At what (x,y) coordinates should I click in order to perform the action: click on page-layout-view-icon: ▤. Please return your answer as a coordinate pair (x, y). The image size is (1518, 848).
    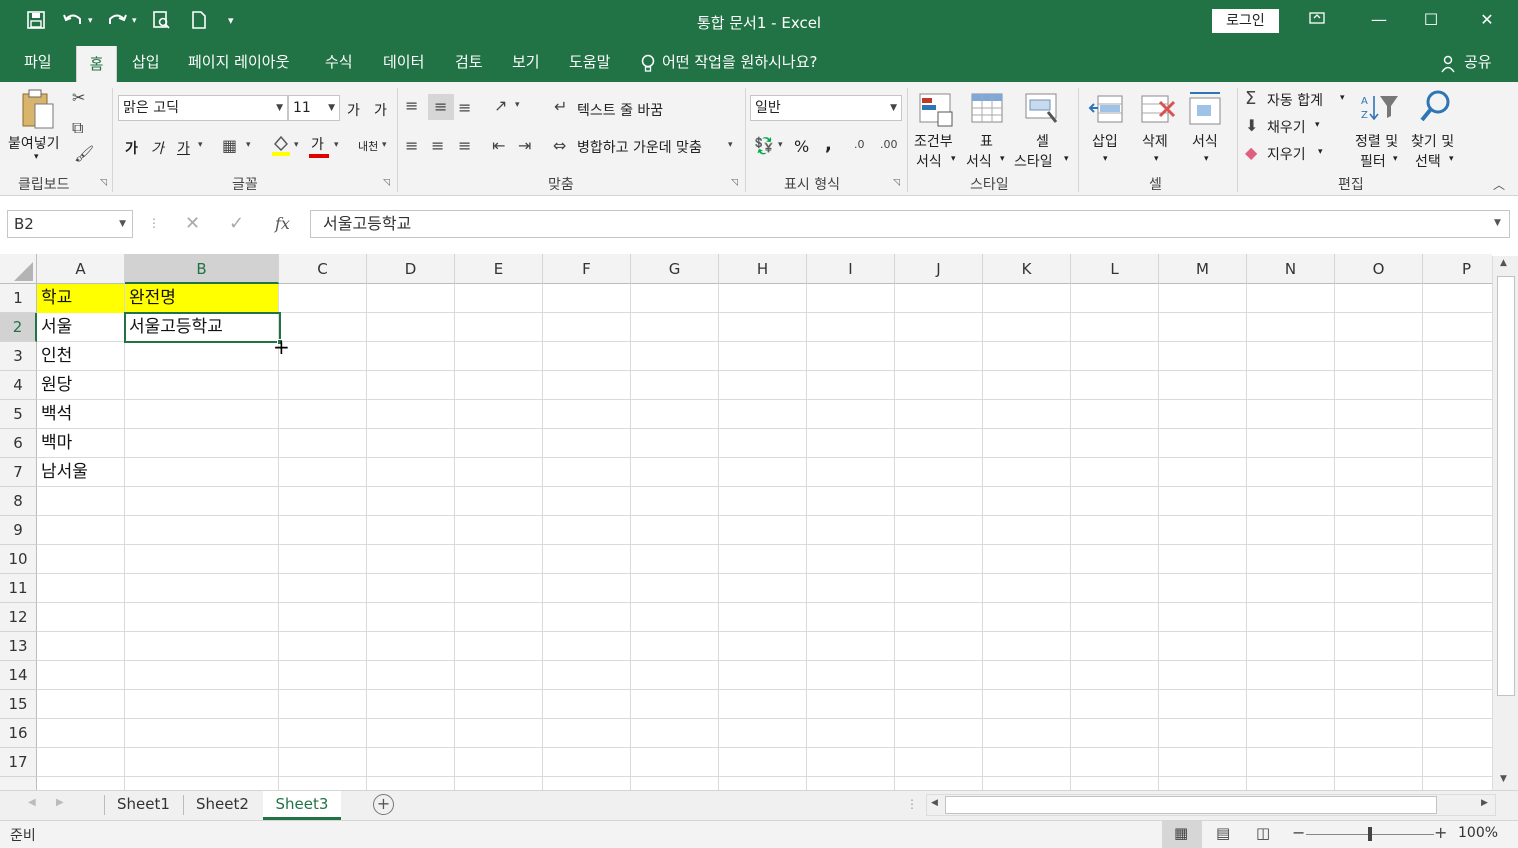
    Looking at the image, I should click on (1223, 833).